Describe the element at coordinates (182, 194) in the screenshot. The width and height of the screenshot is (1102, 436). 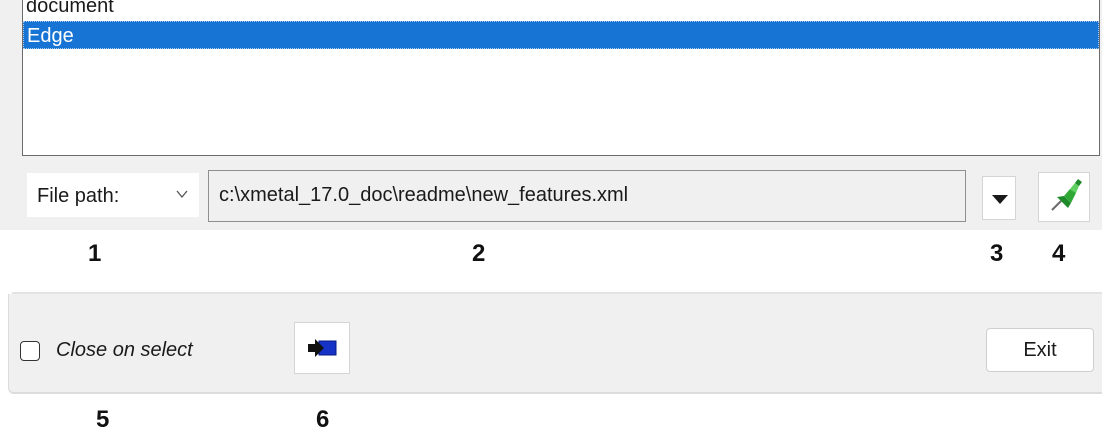
I see `chevron-down-icon` at that location.